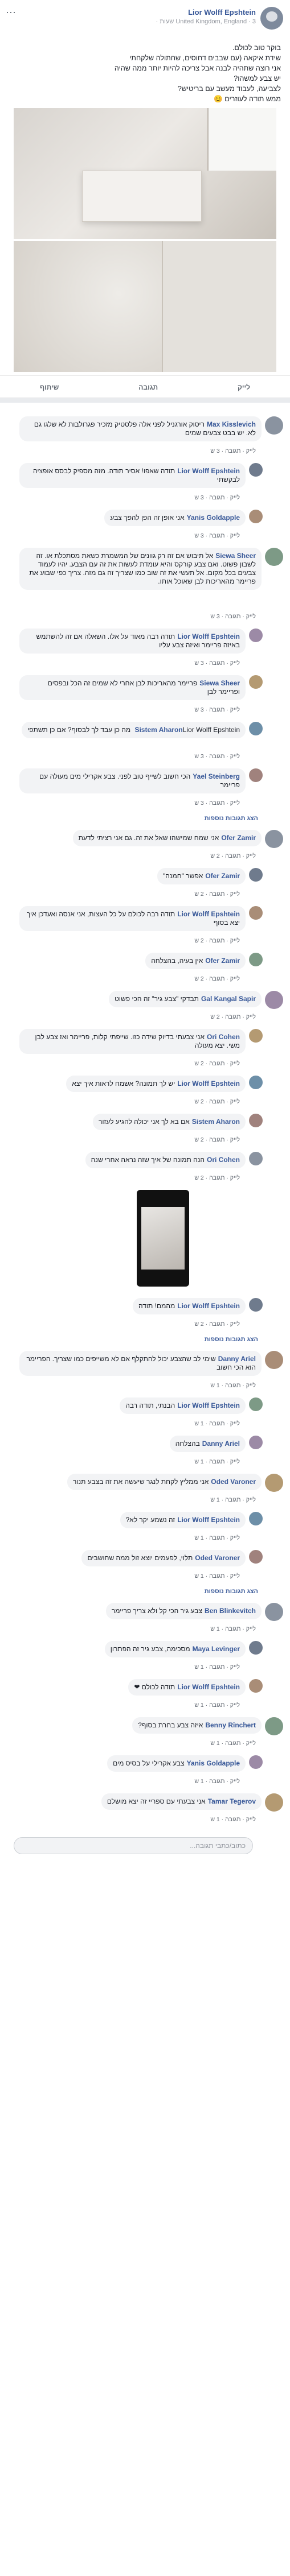 Image resolution: width=290 pixels, height=2576 pixels. Describe the element at coordinates (232, 424) in the screenshot. I see `commenter-name: Max Kisslevich` at that location.